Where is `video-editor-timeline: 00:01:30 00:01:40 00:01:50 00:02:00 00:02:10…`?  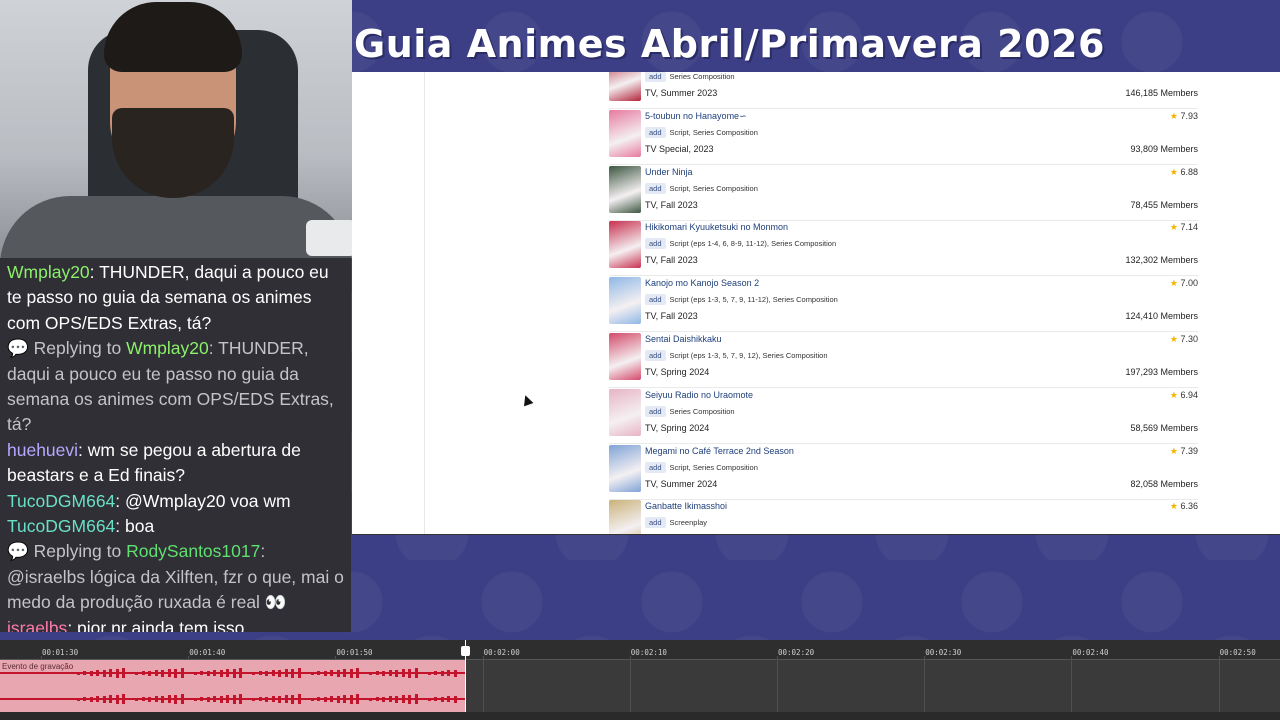 video-editor-timeline: 00:01:30 00:01:40 00:01:50 00:02:00 00:02:10… is located at coordinates (640, 680).